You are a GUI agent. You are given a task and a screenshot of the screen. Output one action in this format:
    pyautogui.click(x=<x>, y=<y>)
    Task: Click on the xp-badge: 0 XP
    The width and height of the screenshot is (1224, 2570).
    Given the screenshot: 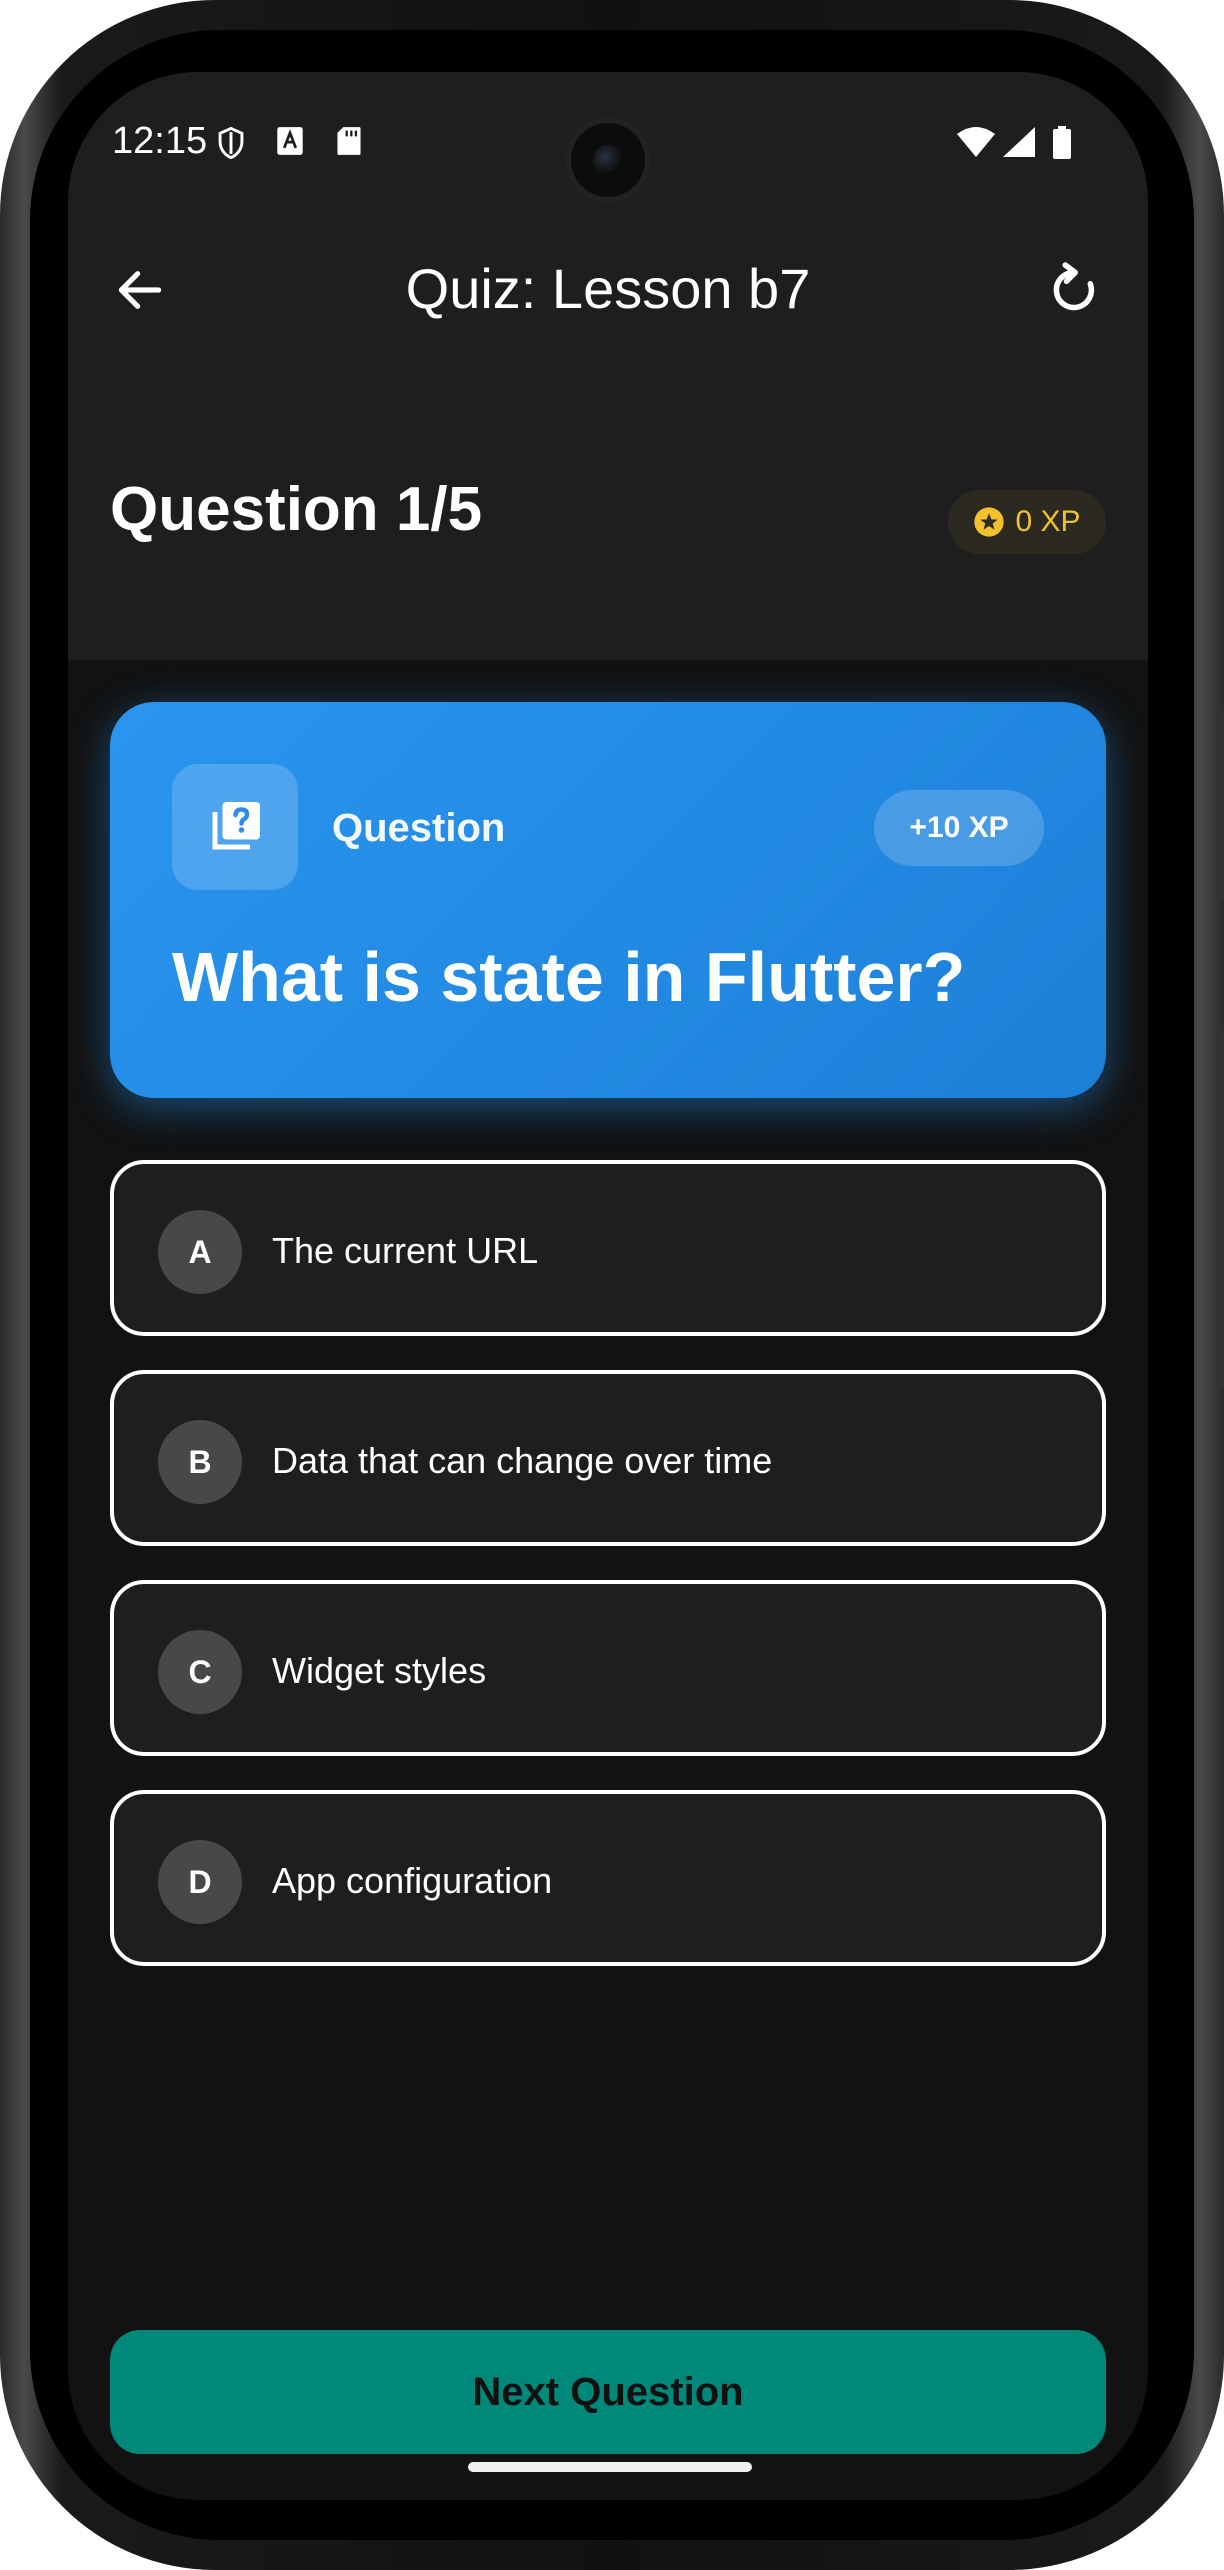 What is the action you would take?
    pyautogui.click(x=1027, y=522)
    